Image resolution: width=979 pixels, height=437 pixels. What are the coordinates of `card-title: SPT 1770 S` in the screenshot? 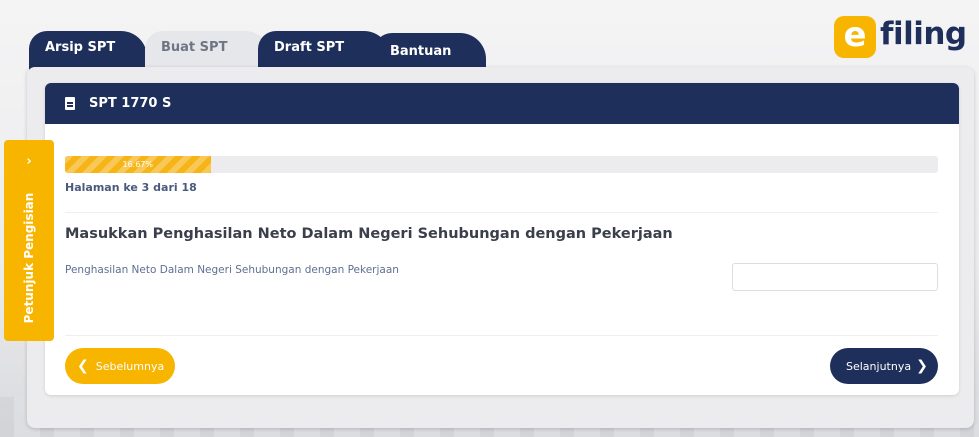 It's located at (130, 103).